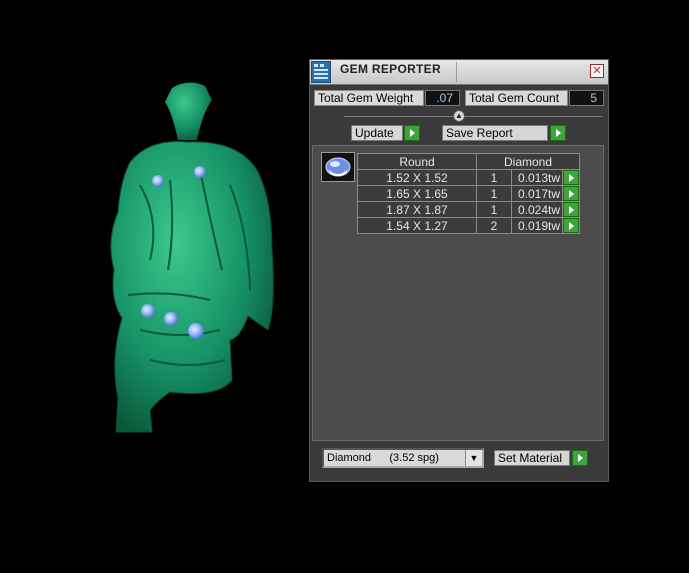 The width and height of the screenshot is (689, 573). Describe the element at coordinates (417, 209) in the screenshot. I see `gem-size: 1.87 X 1.87` at that location.